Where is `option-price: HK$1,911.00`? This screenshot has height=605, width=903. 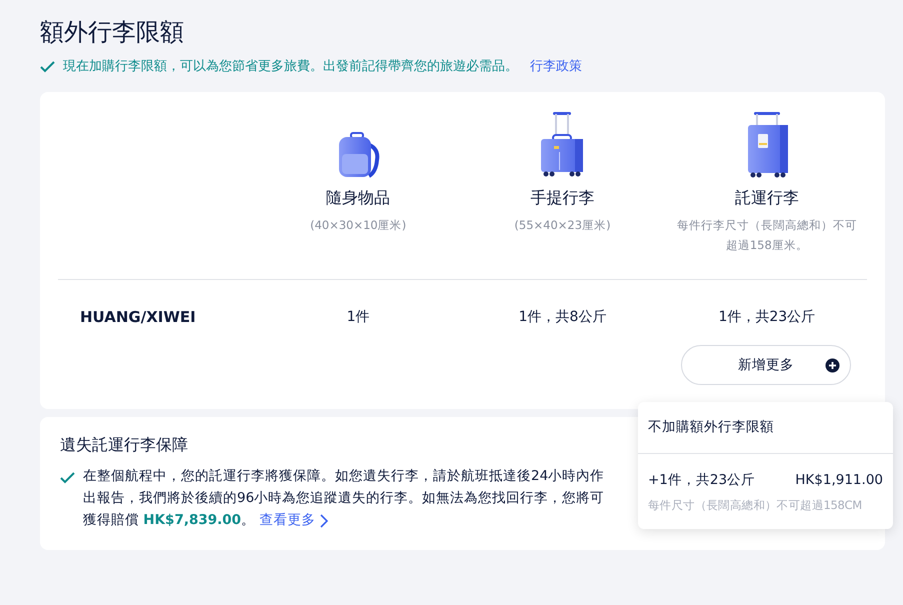
option-price: HK$1,911.00 is located at coordinates (839, 480).